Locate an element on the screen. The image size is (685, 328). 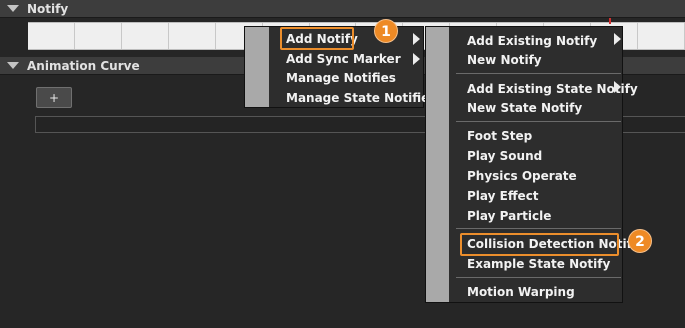
step-badge-2: 2 is located at coordinates (640, 241).